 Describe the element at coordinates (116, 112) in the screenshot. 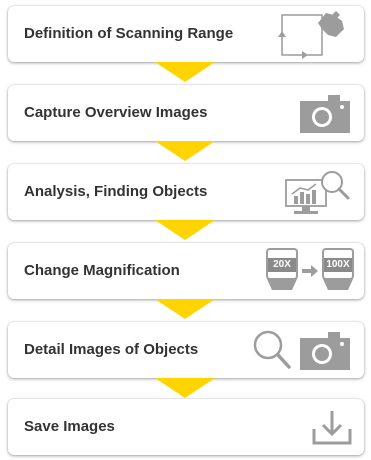

I see `step-label: Capture Overview Images` at that location.